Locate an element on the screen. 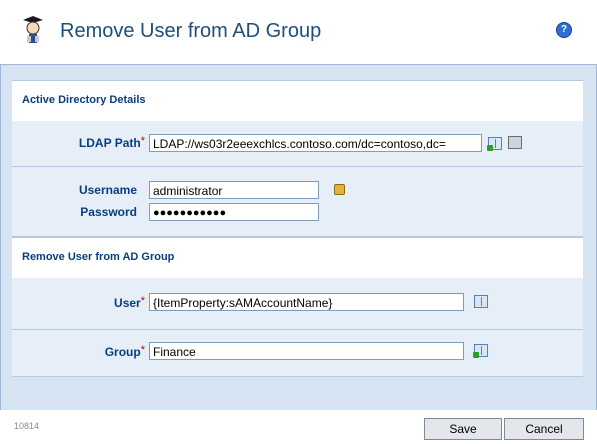 The width and height of the screenshot is (597, 444). section-heading-remove-user: Remove User from AD Group is located at coordinates (297, 258).